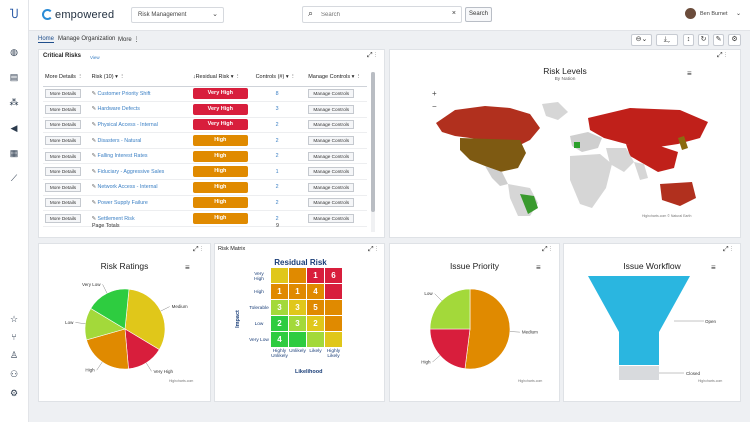 The width and height of the screenshot is (750, 422). What do you see at coordinates (667, 40) in the screenshot?
I see `download-button: ⤓⌄` at bounding box center [667, 40].